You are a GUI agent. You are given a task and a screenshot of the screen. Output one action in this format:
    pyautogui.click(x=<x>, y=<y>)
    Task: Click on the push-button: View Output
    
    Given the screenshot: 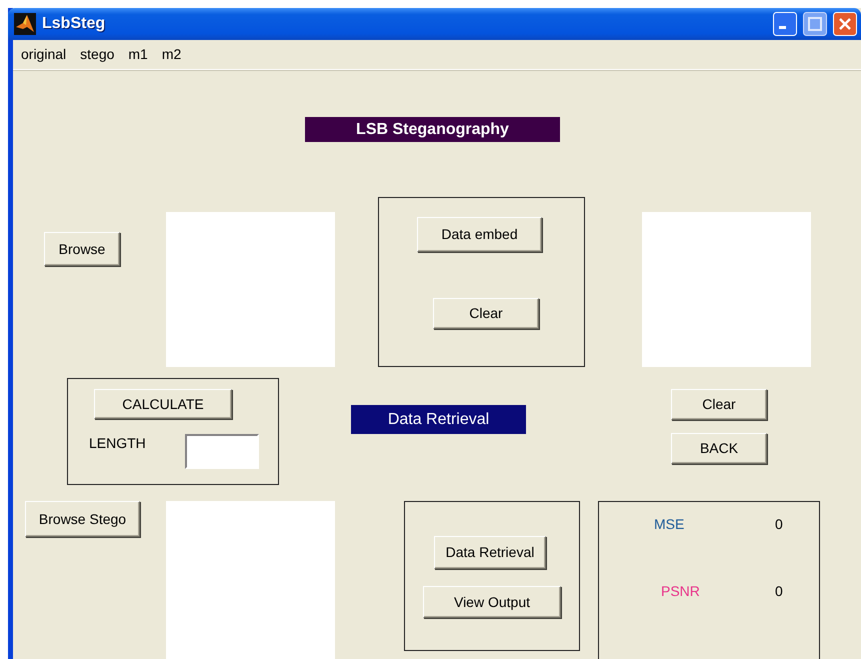 What is the action you would take?
    pyautogui.click(x=492, y=602)
    